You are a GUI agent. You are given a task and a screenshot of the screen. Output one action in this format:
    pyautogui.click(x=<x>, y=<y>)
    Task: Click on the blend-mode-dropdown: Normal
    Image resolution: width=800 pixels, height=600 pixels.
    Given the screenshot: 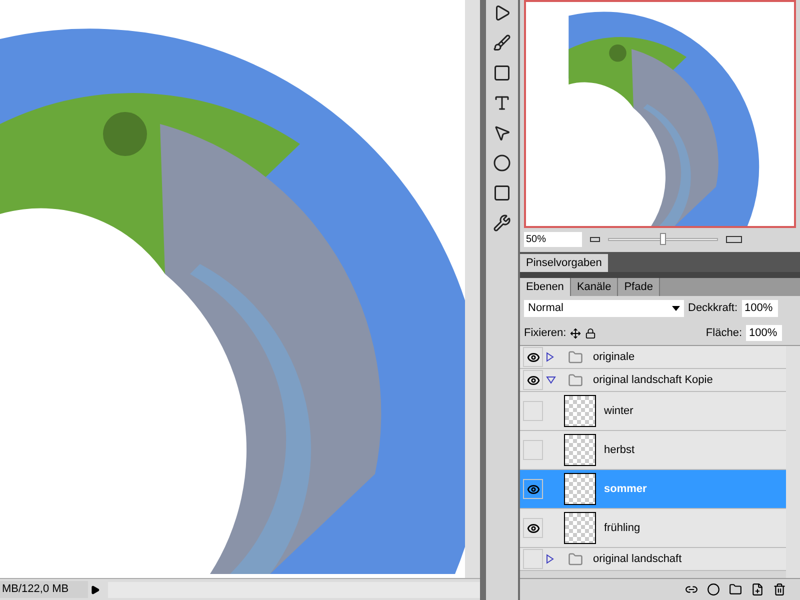 What is the action you would take?
    pyautogui.click(x=604, y=308)
    